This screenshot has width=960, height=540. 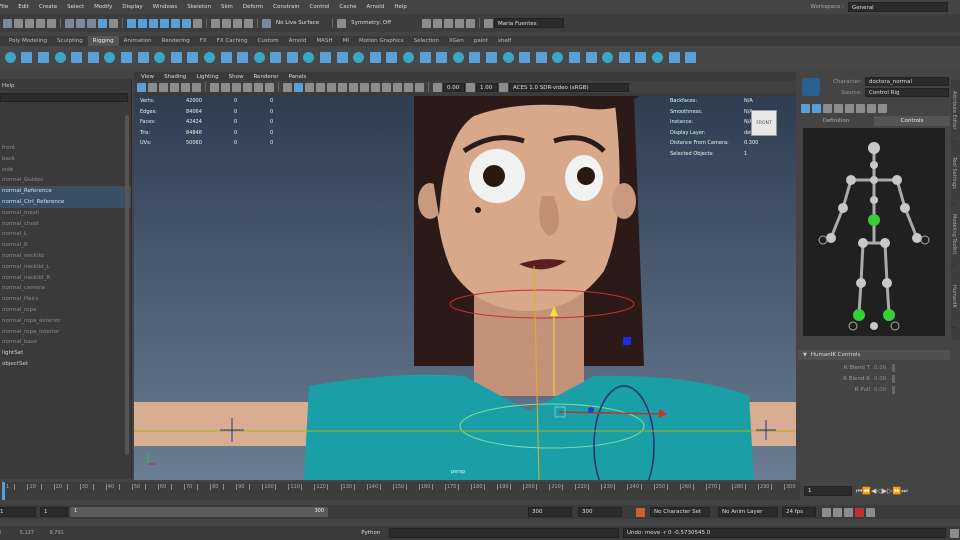 I want to click on range-end-field: 300, so click(x=600, y=512).